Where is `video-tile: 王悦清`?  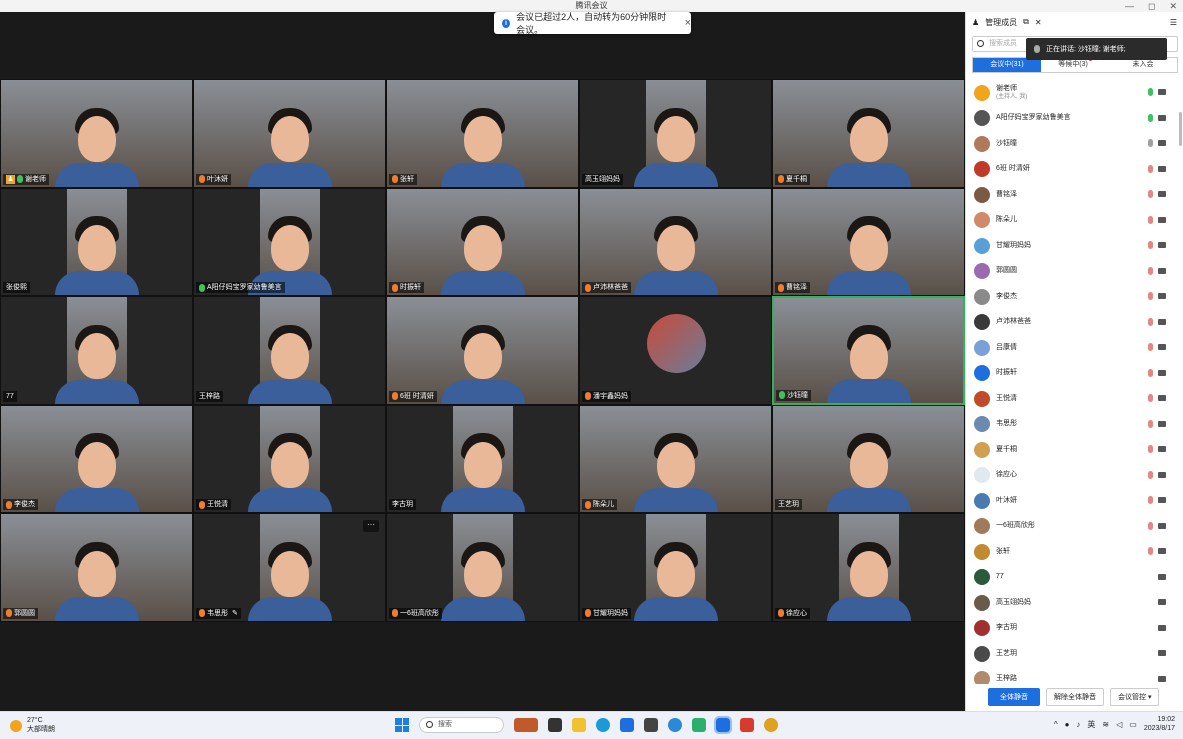 video-tile: 王悦清 is located at coordinates (289, 459).